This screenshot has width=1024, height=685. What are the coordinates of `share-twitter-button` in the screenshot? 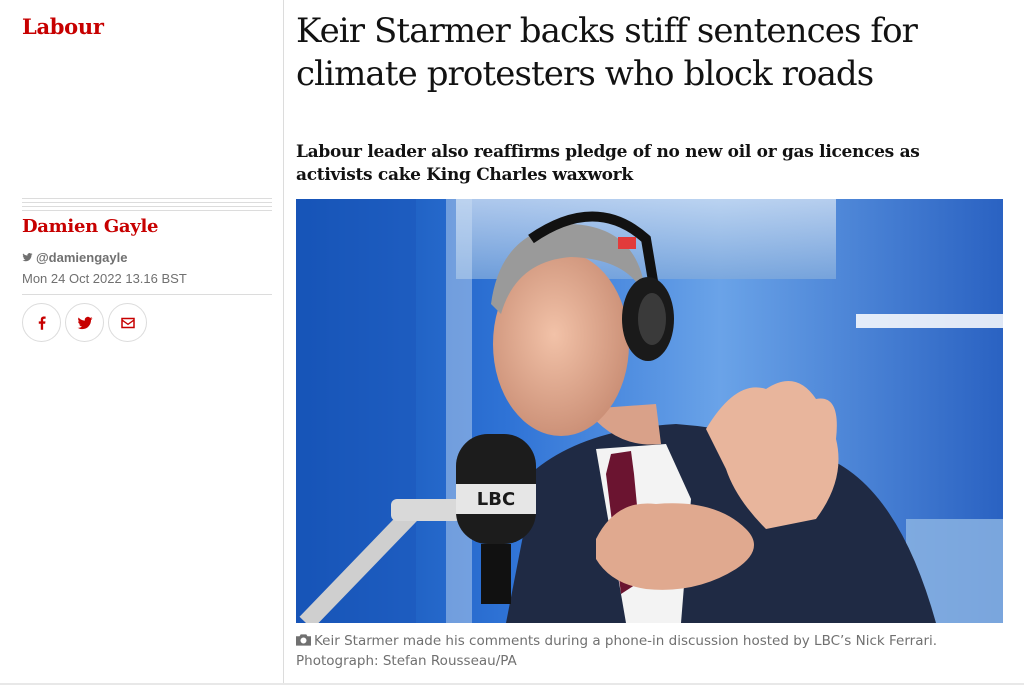 It's located at (84, 322).